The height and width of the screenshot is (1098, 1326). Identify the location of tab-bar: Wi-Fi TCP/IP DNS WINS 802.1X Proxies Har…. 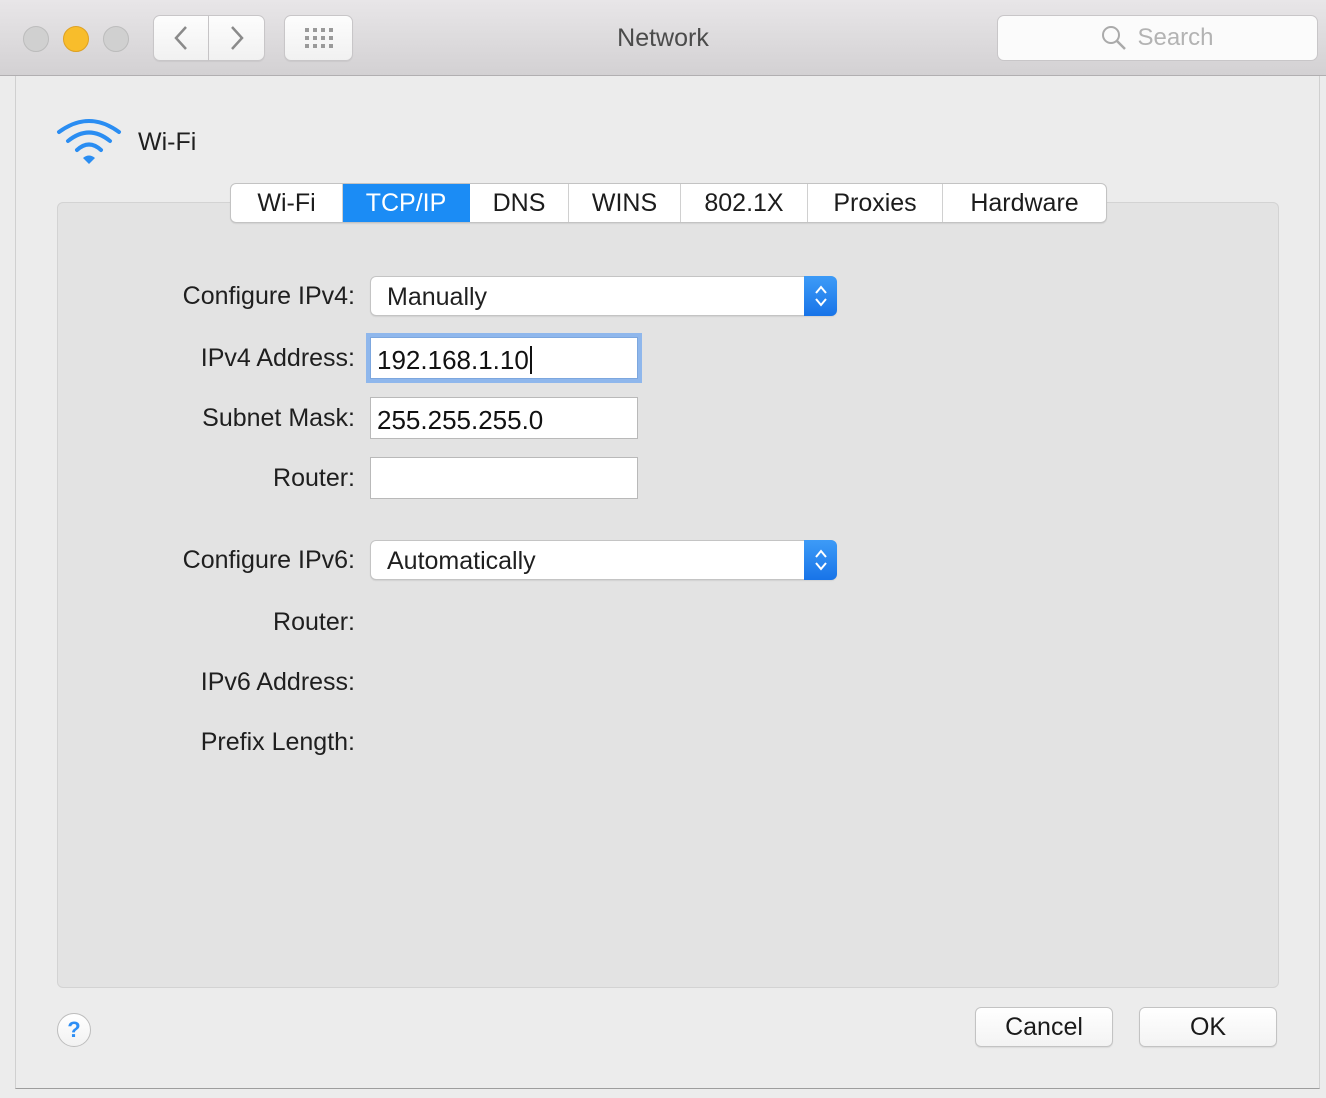
(668, 203).